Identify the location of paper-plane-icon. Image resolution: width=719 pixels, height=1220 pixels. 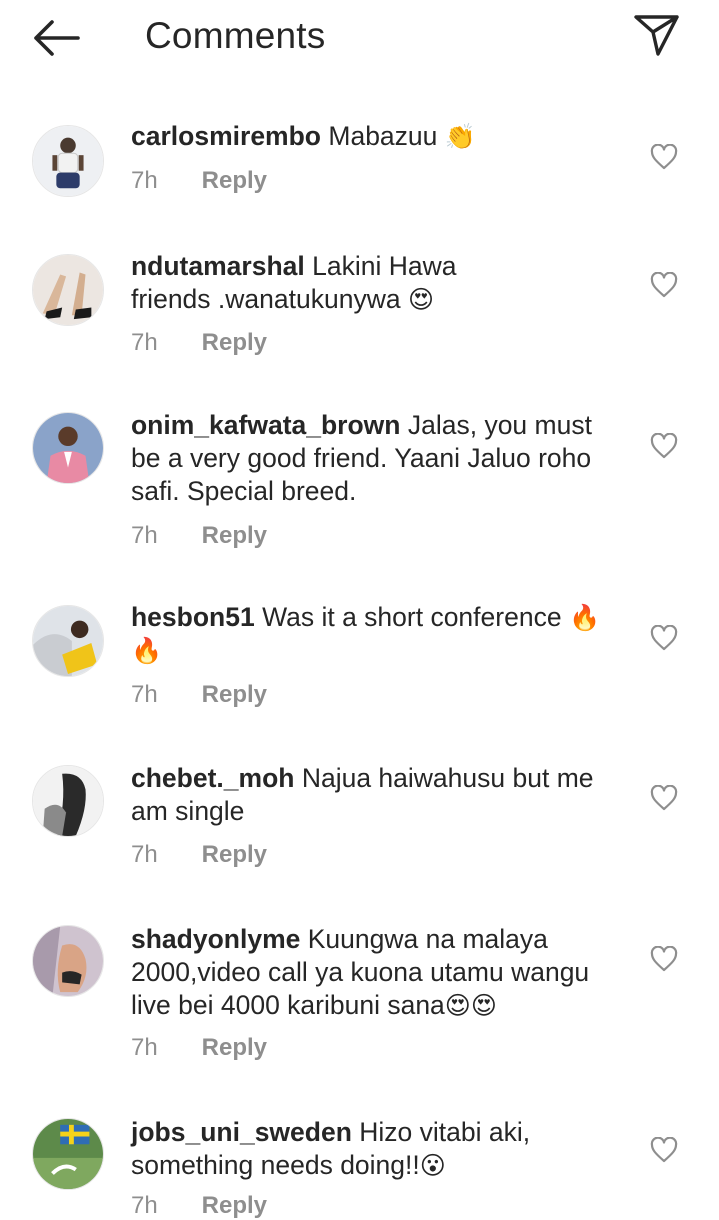
(656, 35).